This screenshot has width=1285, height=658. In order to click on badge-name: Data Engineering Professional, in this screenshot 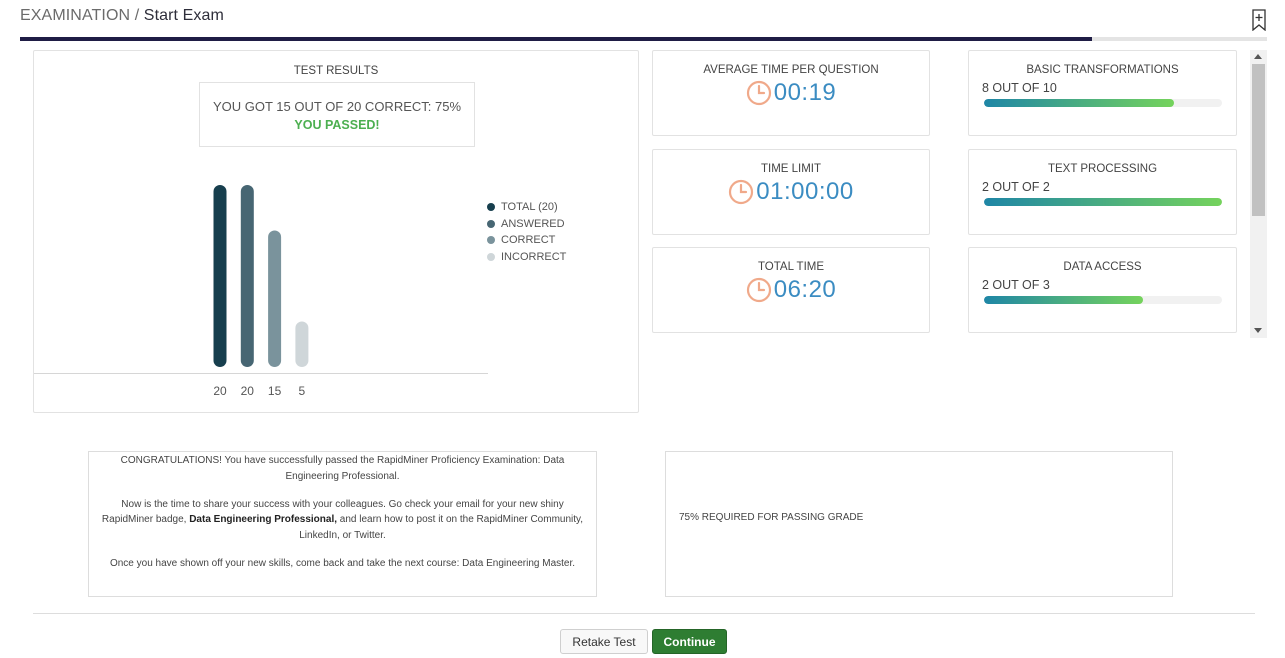, I will do `click(263, 519)`.